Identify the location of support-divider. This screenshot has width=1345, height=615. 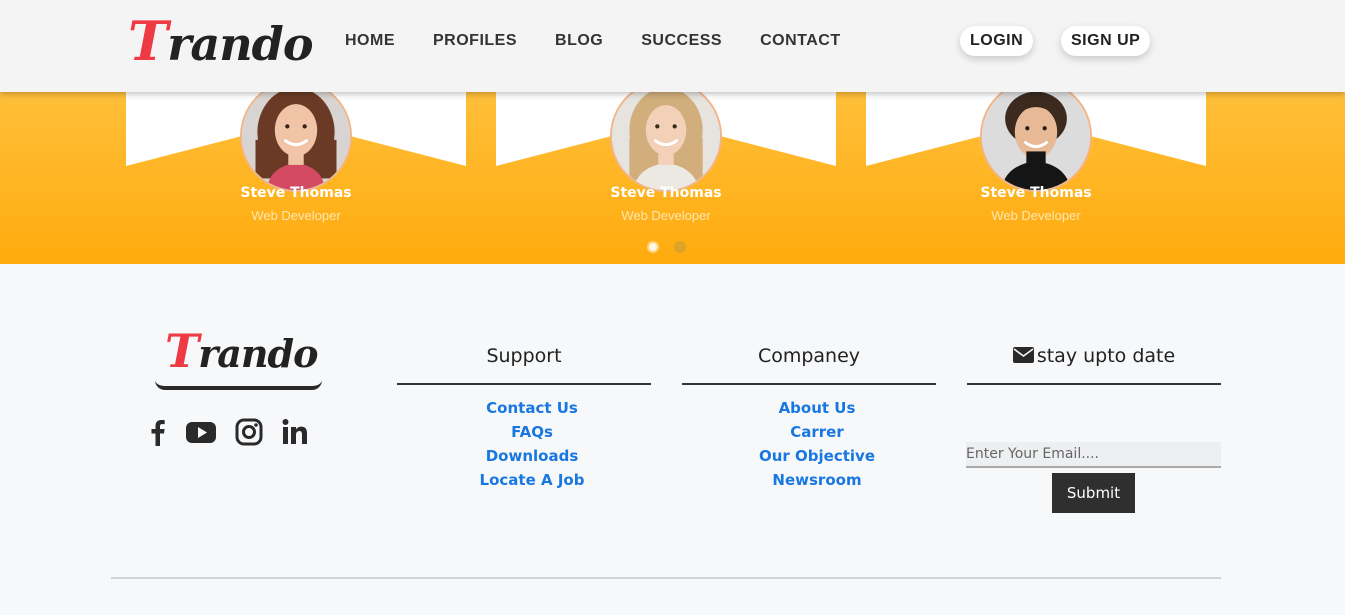
(524, 384).